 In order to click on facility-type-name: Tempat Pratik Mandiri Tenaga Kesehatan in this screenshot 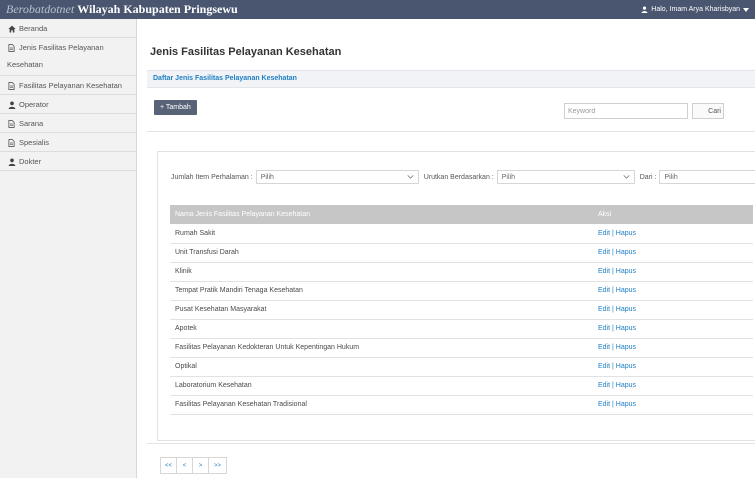, I will do `click(384, 291)`.